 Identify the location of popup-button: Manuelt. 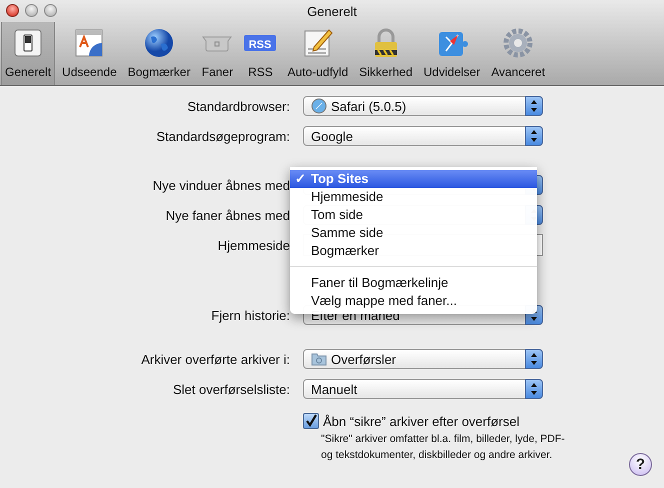
(423, 389).